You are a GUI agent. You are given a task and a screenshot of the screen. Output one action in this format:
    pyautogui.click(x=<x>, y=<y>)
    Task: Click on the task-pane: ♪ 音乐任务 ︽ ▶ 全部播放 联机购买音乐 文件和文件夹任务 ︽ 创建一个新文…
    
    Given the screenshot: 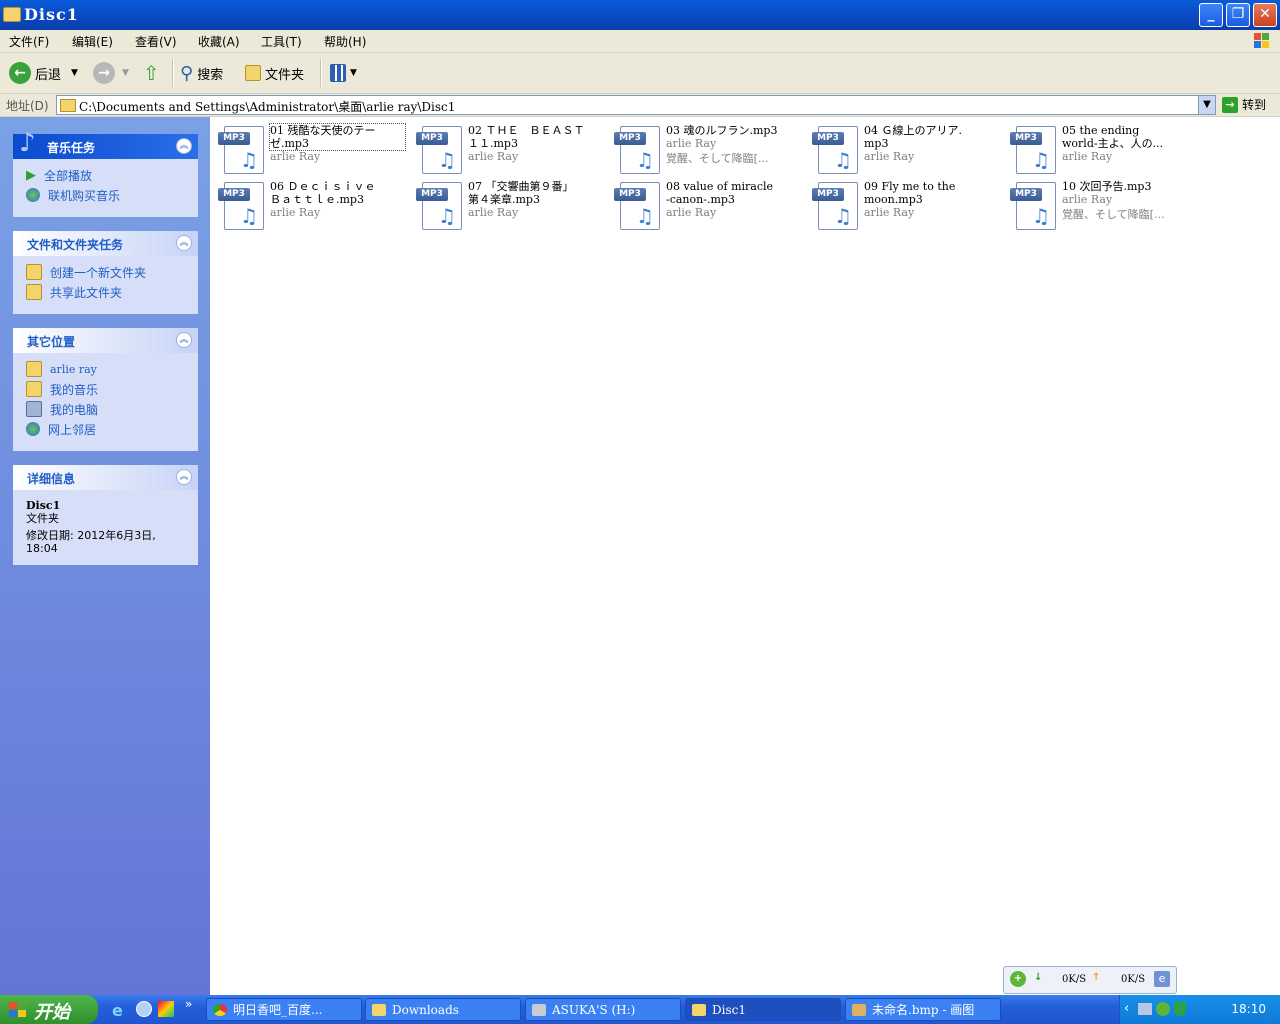 What is the action you would take?
    pyautogui.click(x=105, y=556)
    